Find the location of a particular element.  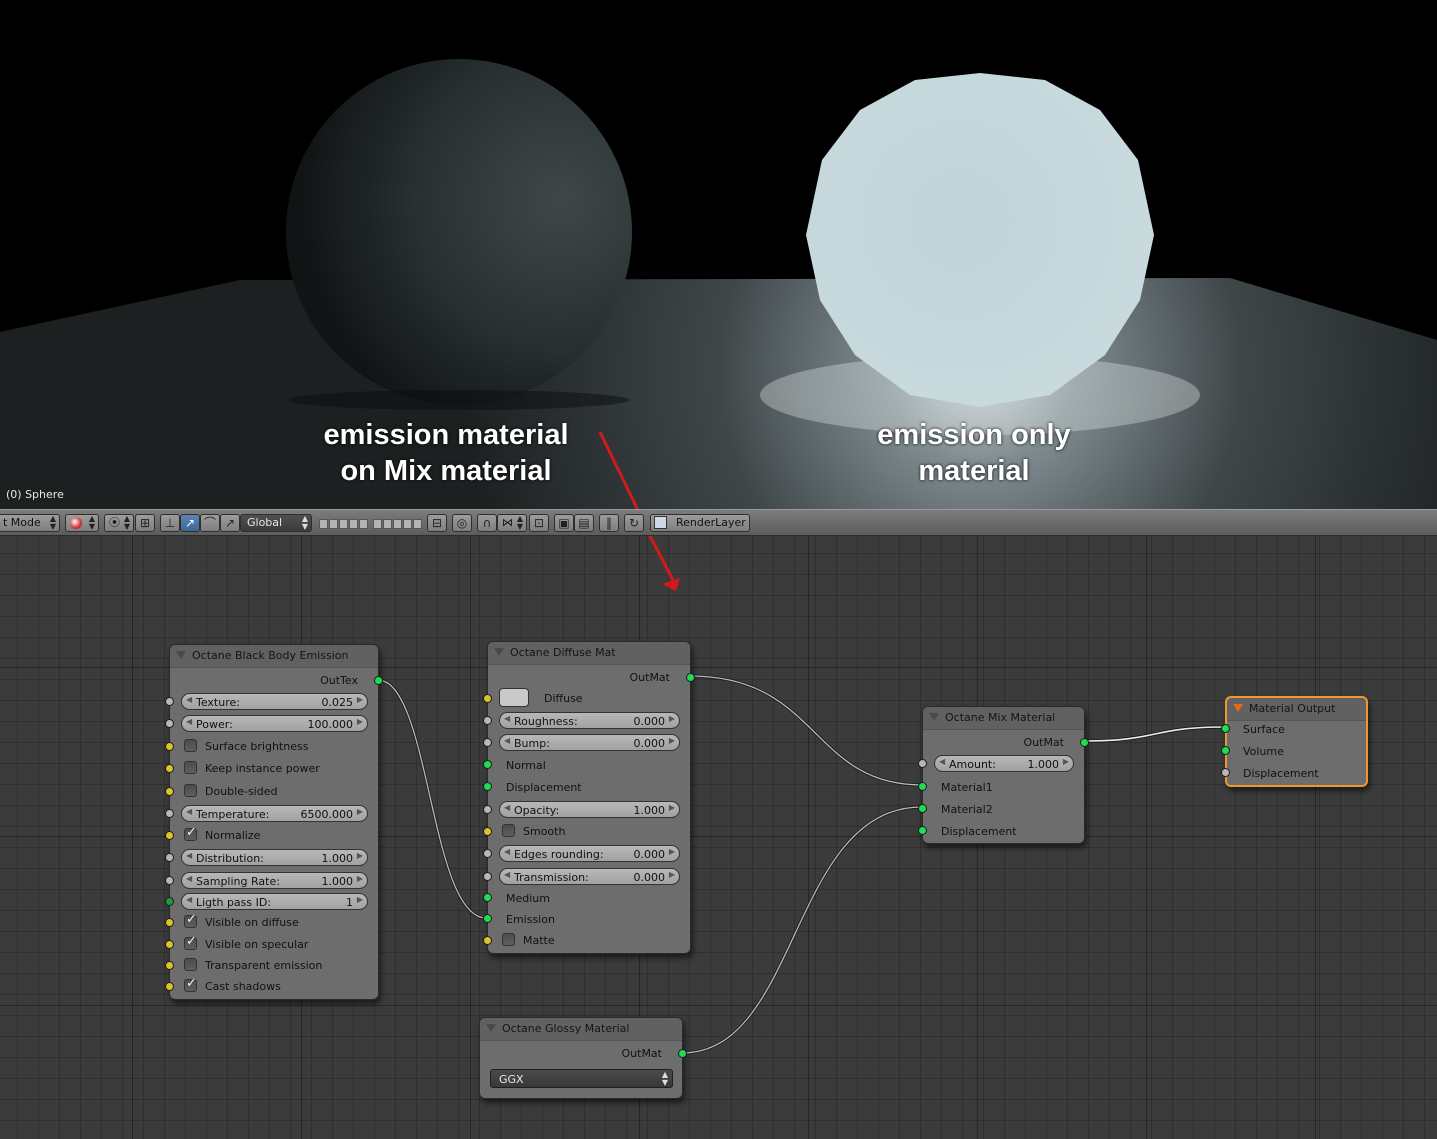

transmission-socket is located at coordinates (487, 876).